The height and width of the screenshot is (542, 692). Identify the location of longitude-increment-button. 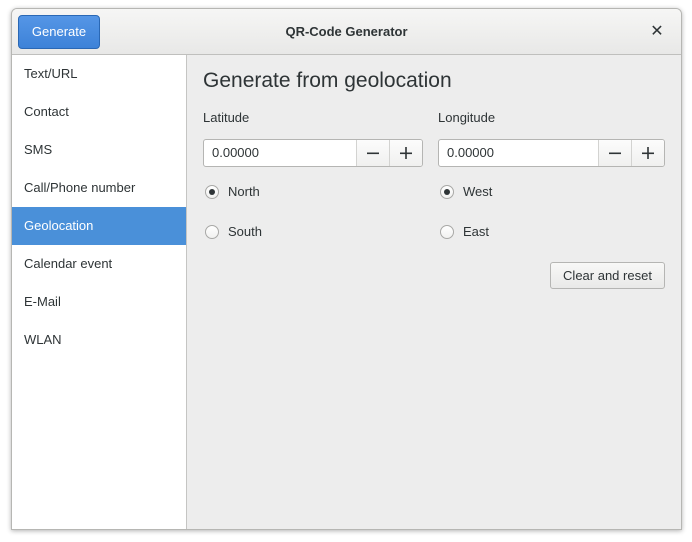
(647, 153).